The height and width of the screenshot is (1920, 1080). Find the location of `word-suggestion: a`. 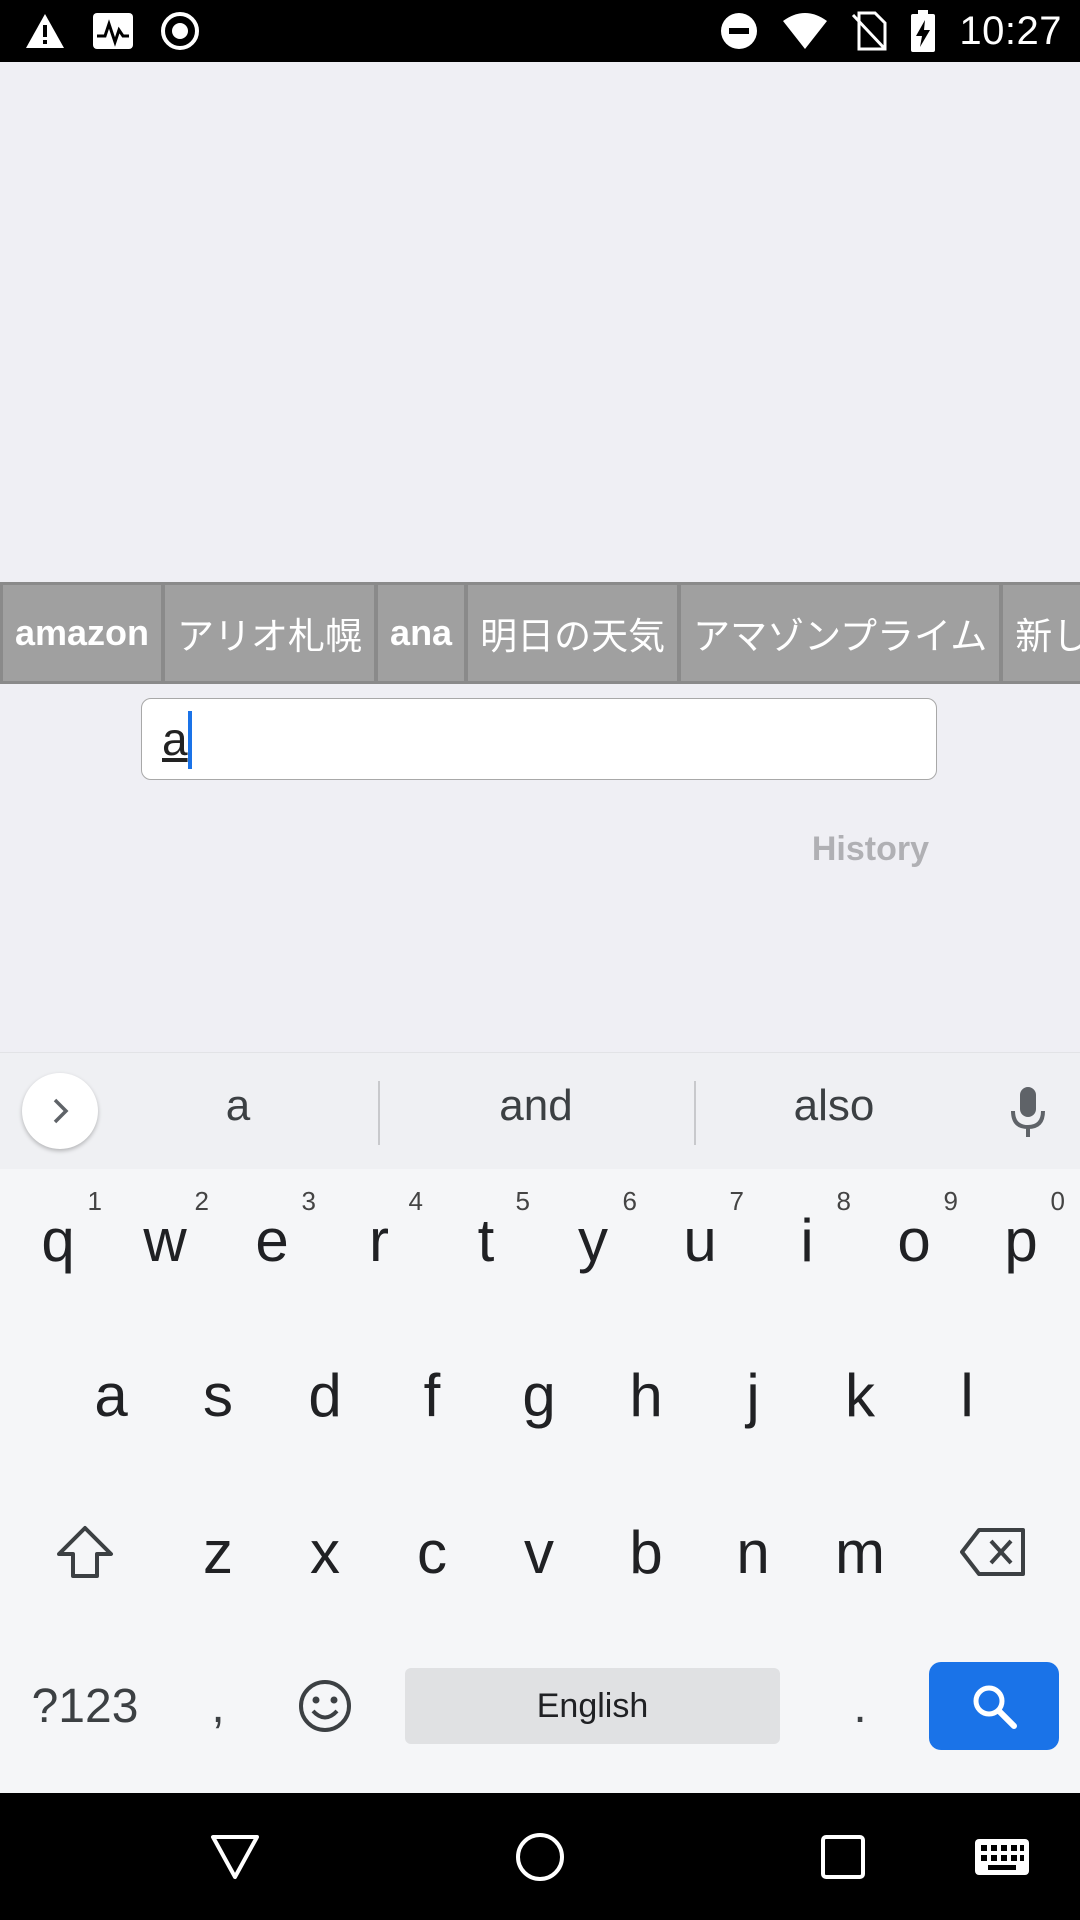

word-suggestion: a is located at coordinates (238, 1106).